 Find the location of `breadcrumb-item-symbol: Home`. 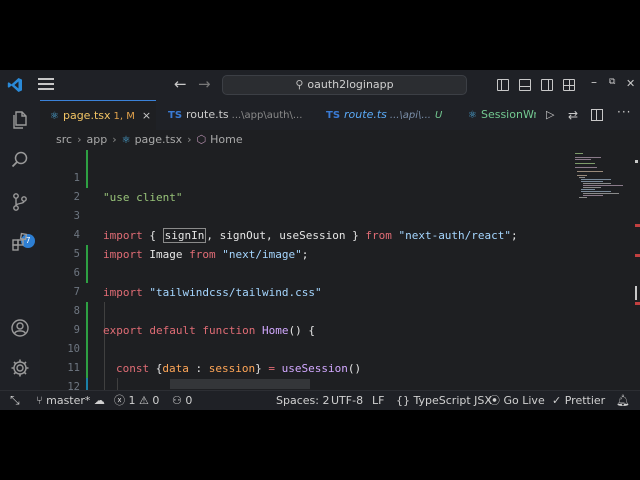

breadcrumb-item-symbol: Home is located at coordinates (226, 139).